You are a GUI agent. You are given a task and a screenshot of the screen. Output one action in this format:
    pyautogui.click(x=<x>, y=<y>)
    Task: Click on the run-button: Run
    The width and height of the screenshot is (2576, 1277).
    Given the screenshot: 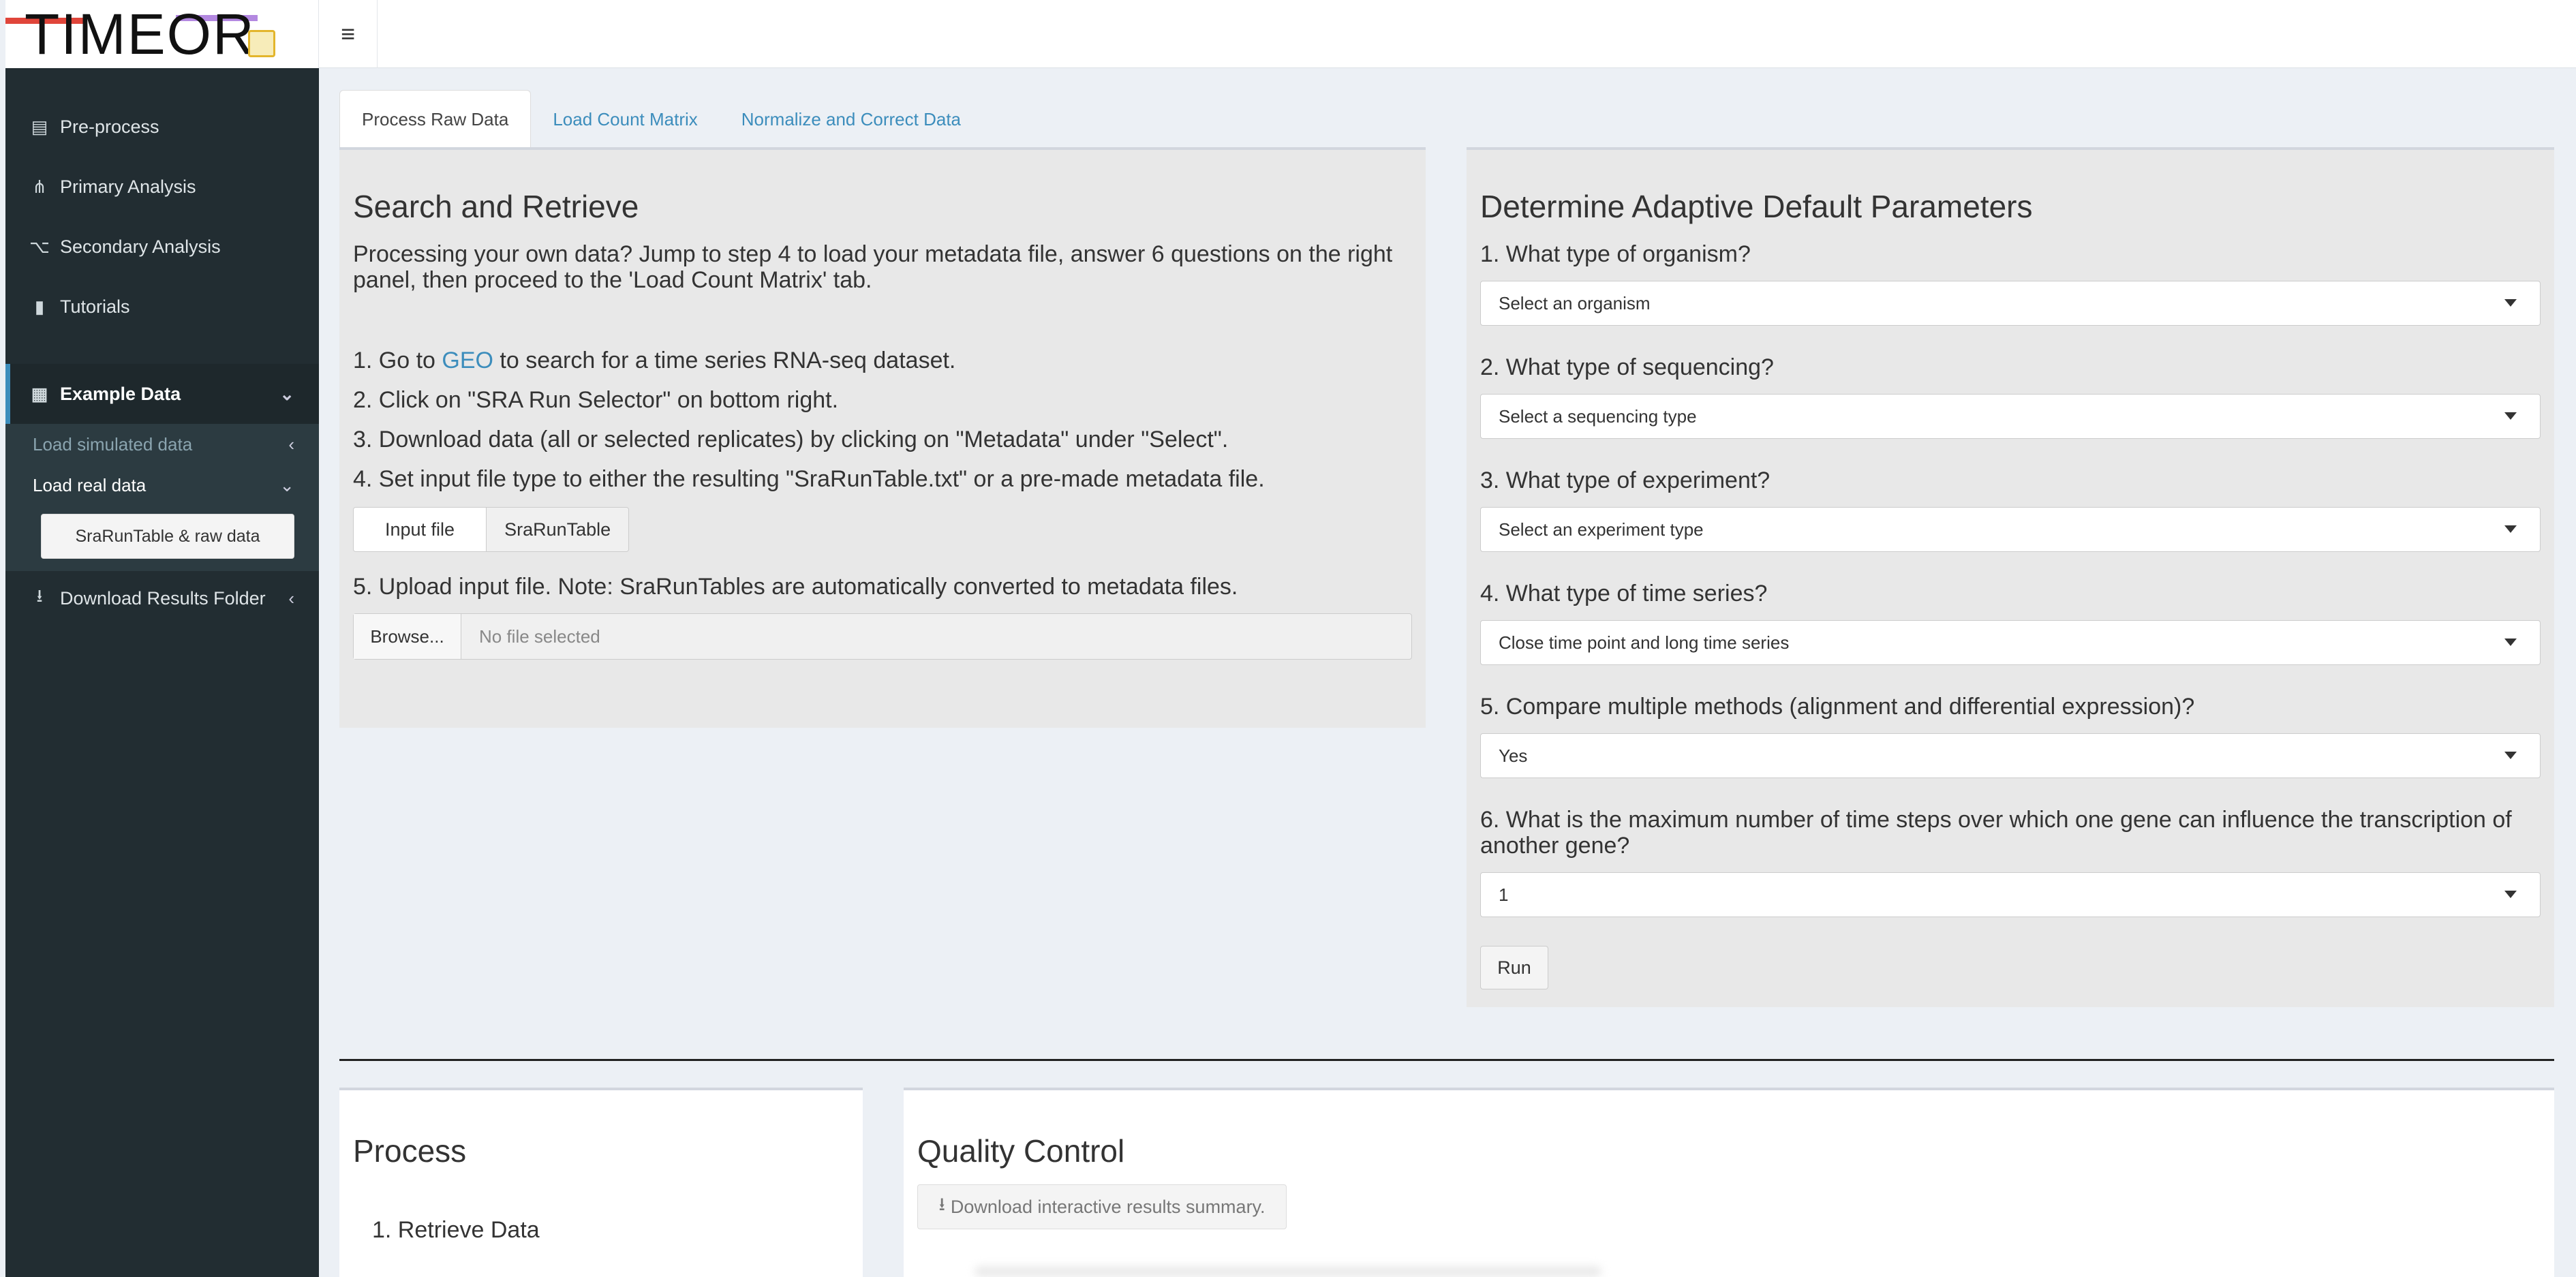 What is the action you would take?
    pyautogui.click(x=1514, y=967)
    